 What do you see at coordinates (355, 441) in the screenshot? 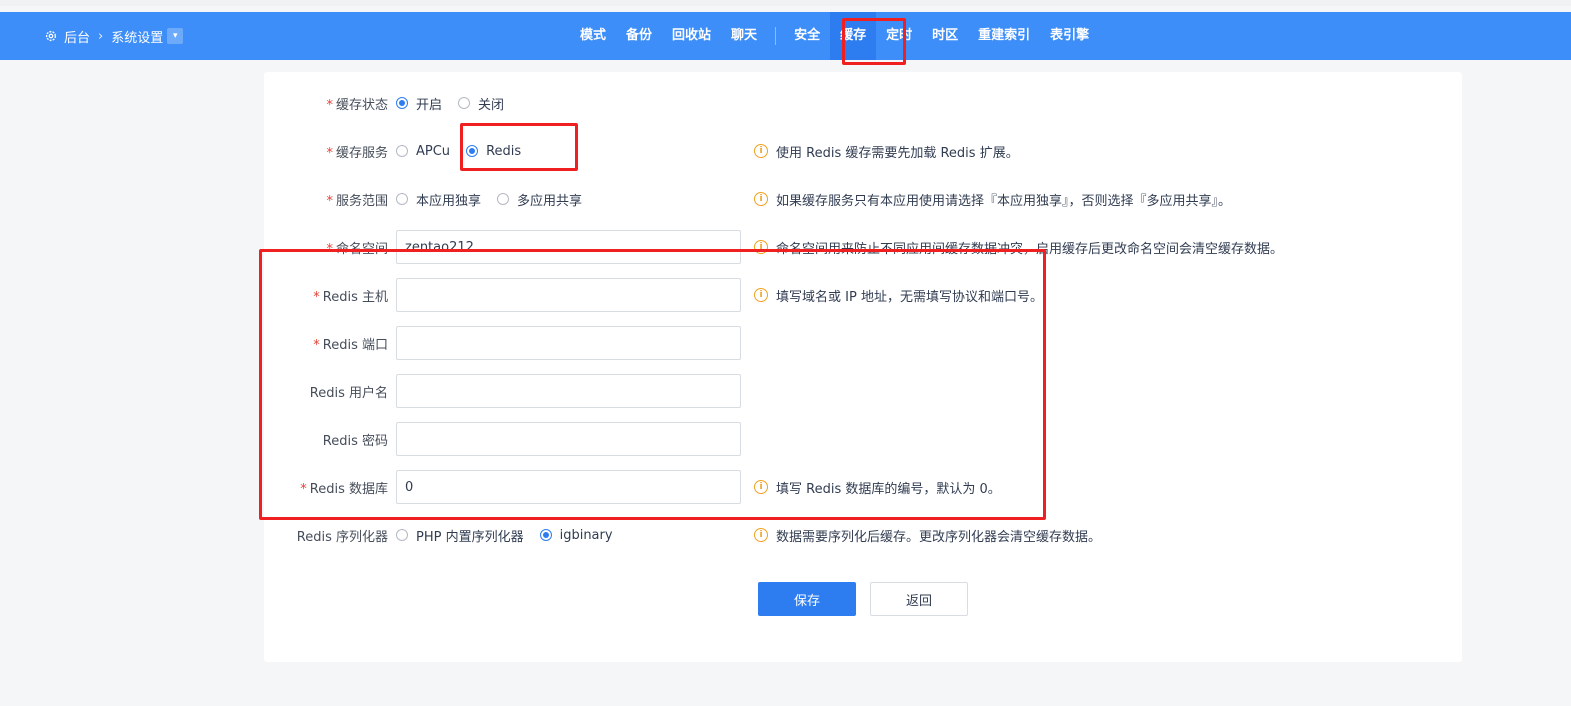
I see `label-redis-password: Redis 密码` at bounding box center [355, 441].